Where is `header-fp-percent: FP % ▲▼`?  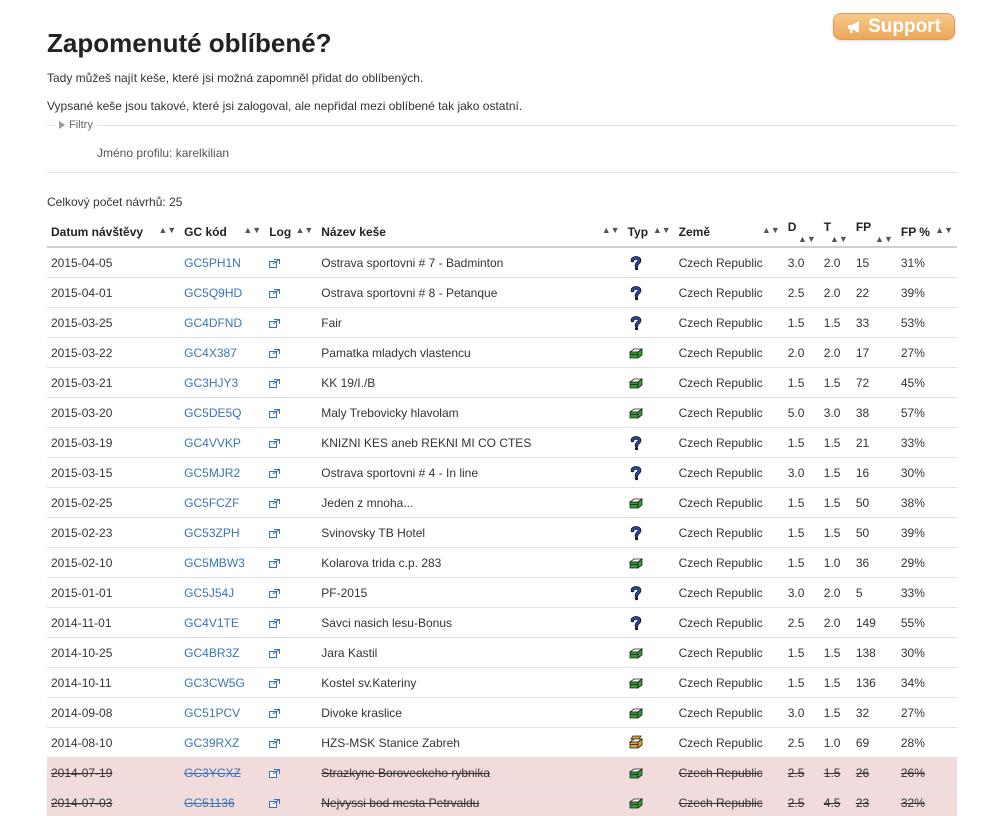
header-fp-percent: FP % ▲▼ is located at coordinates (926, 233).